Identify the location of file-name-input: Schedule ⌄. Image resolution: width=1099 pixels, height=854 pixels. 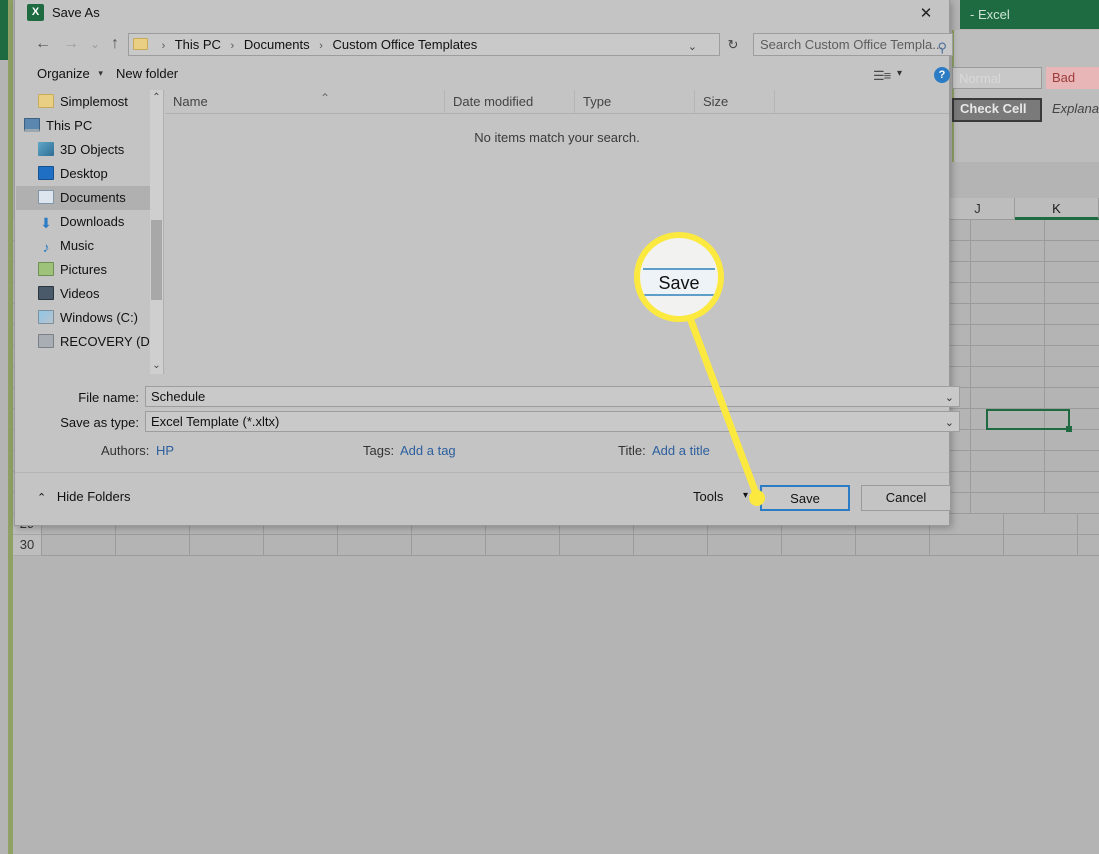
(552, 396).